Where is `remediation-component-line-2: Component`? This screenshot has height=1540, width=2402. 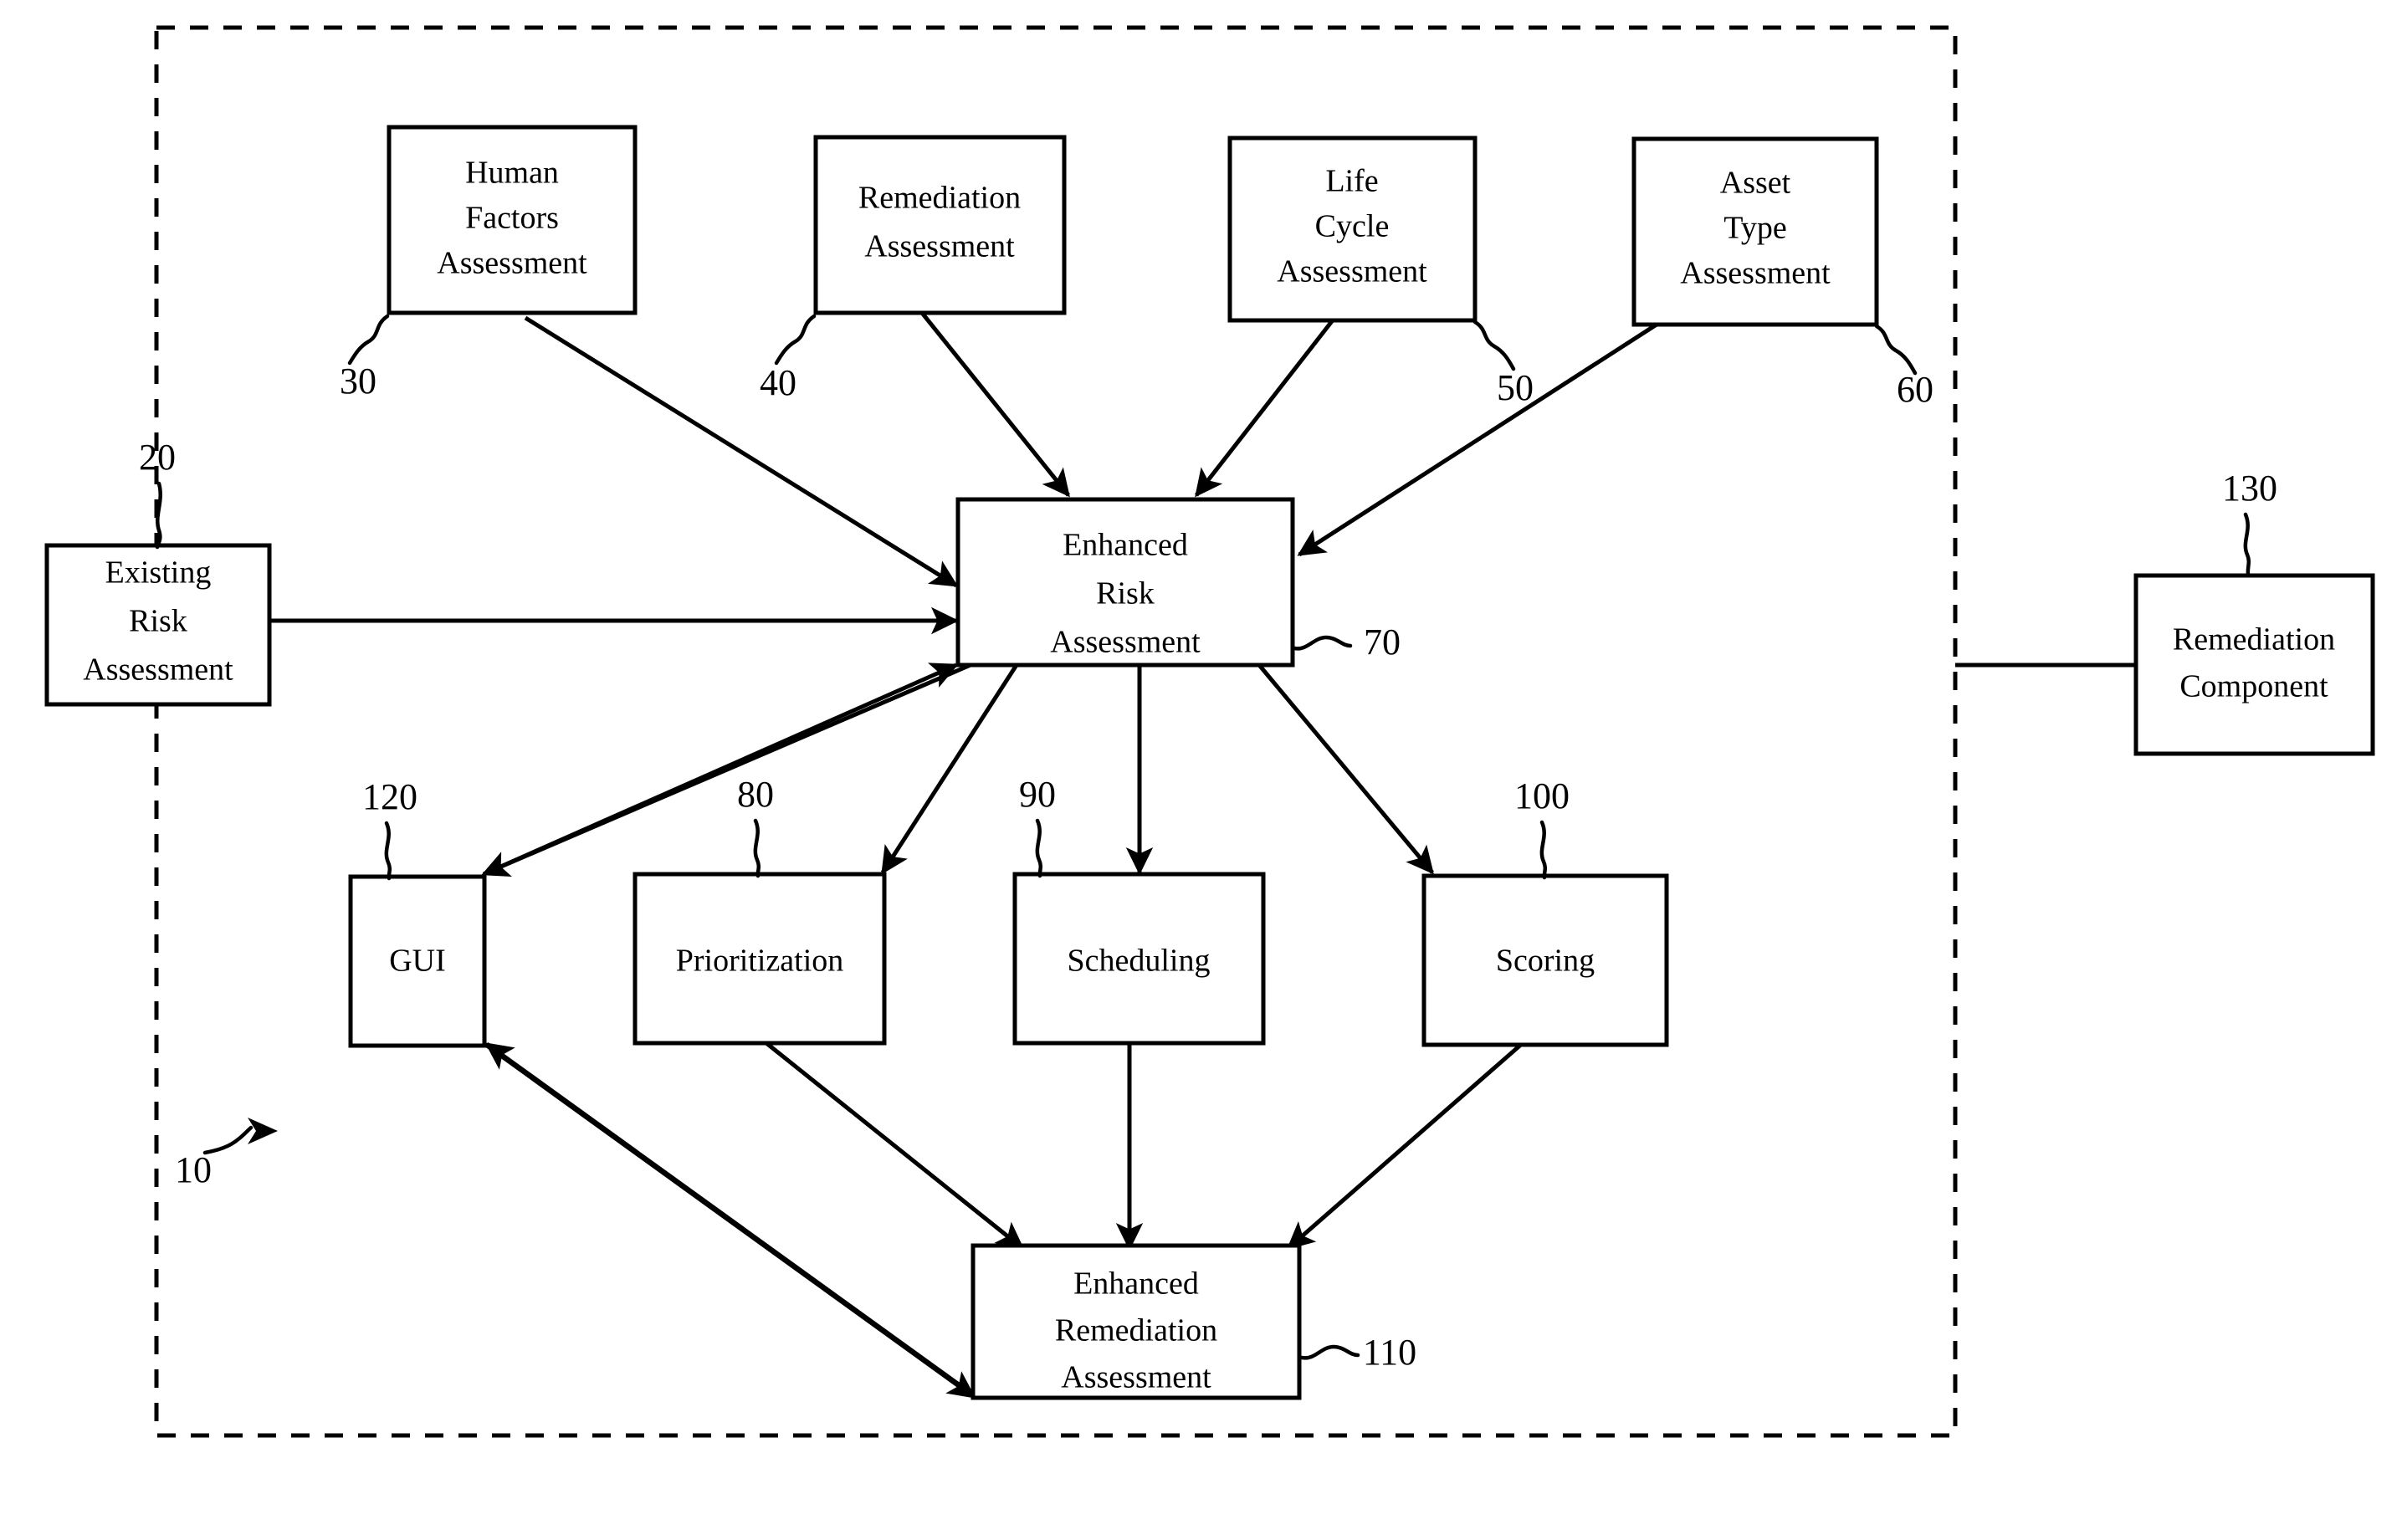 remediation-component-line-2: Component is located at coordinates (2253, 687).